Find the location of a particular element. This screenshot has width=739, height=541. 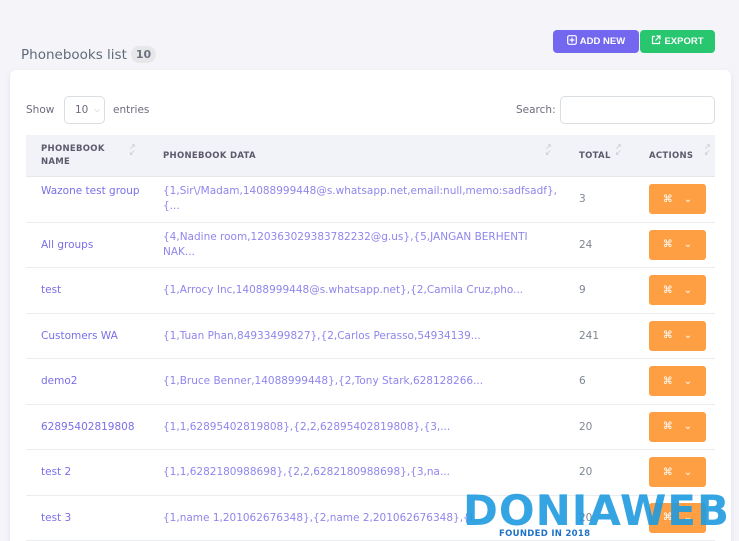

entries-per-page-select: 10 ⌵ is located at coordinates (84, 110).